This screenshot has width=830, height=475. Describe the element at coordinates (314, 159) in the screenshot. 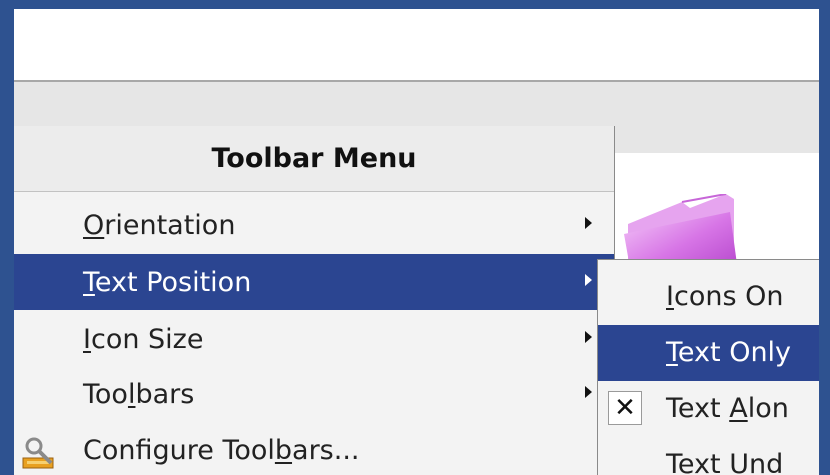

I see `menu-title: Toolbar Menu` at that location.